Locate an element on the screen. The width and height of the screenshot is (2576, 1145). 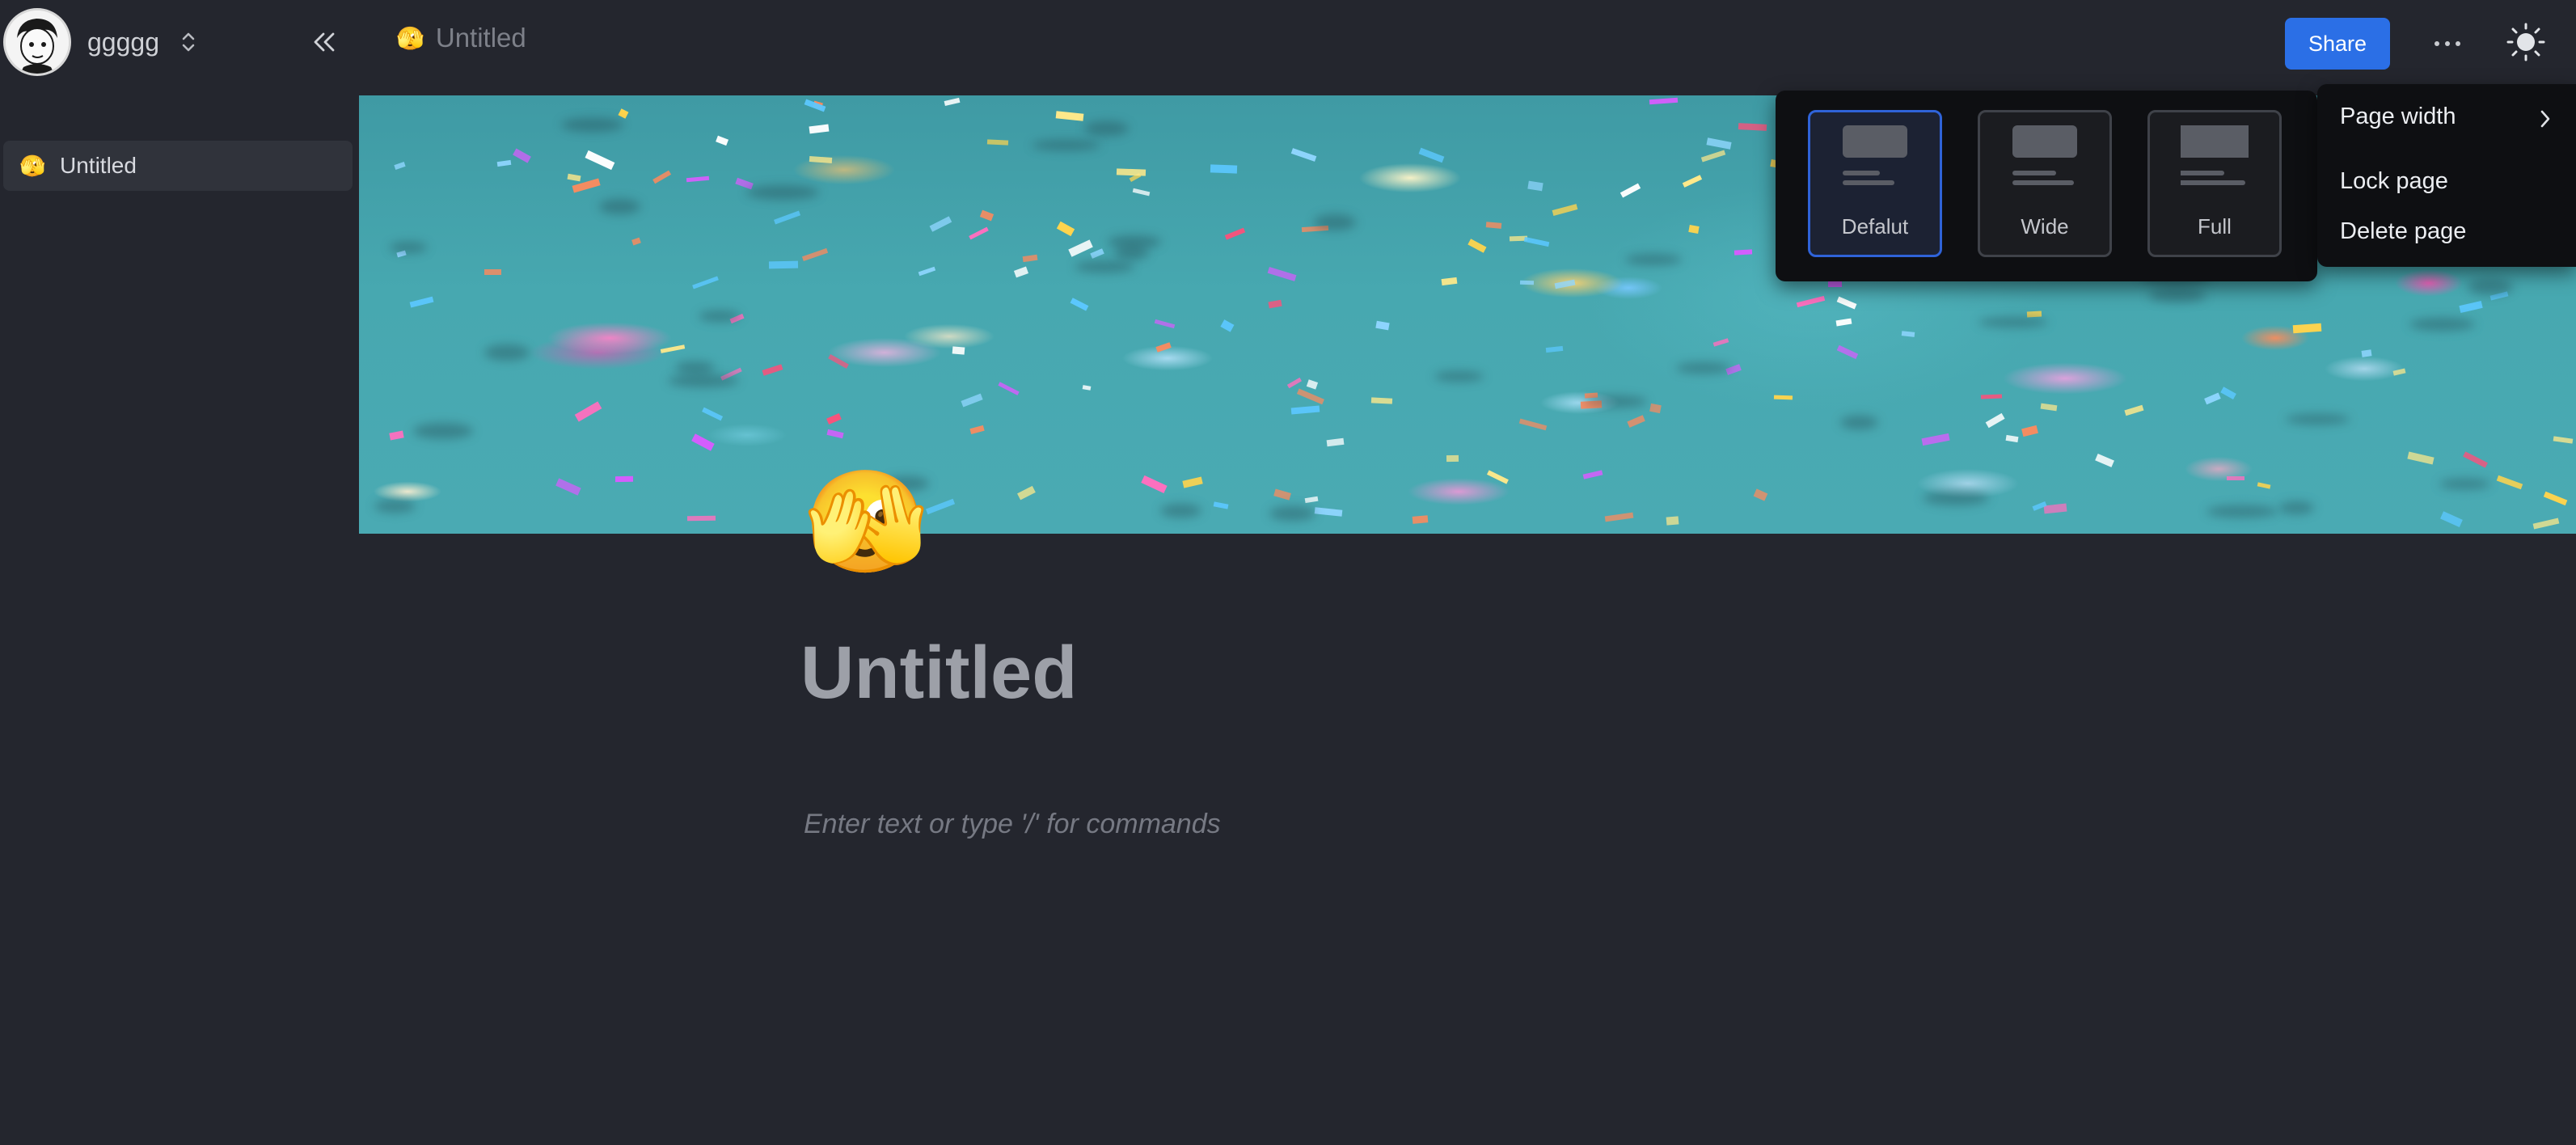
editor-placeholder: Enter text or type '/' for commands is located at coordinates (1012, 824).